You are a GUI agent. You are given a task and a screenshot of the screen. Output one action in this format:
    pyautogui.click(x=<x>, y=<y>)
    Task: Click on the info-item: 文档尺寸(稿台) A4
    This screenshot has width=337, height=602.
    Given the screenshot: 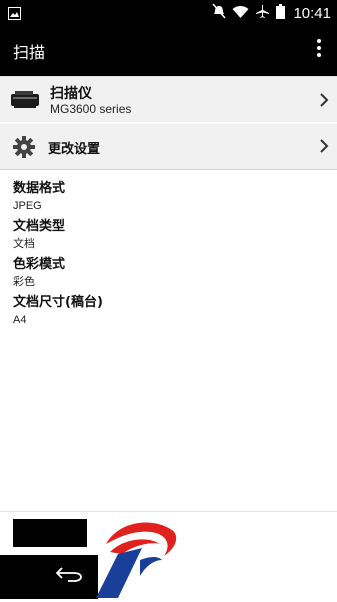 What is the action you would take?
    pyautogui.click(x=58, y=311)
    